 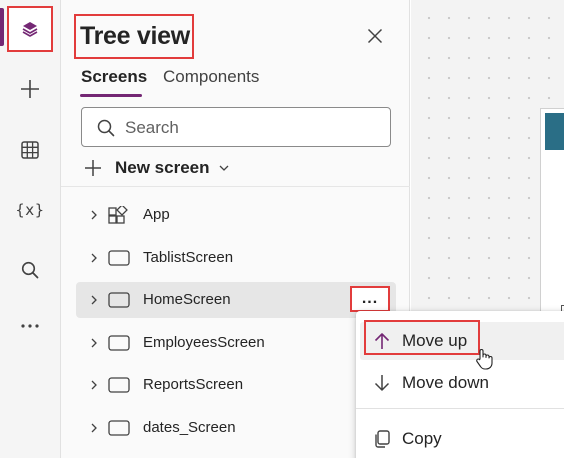 I want to click on tree-item-label: App, so click(x=156, y=214).